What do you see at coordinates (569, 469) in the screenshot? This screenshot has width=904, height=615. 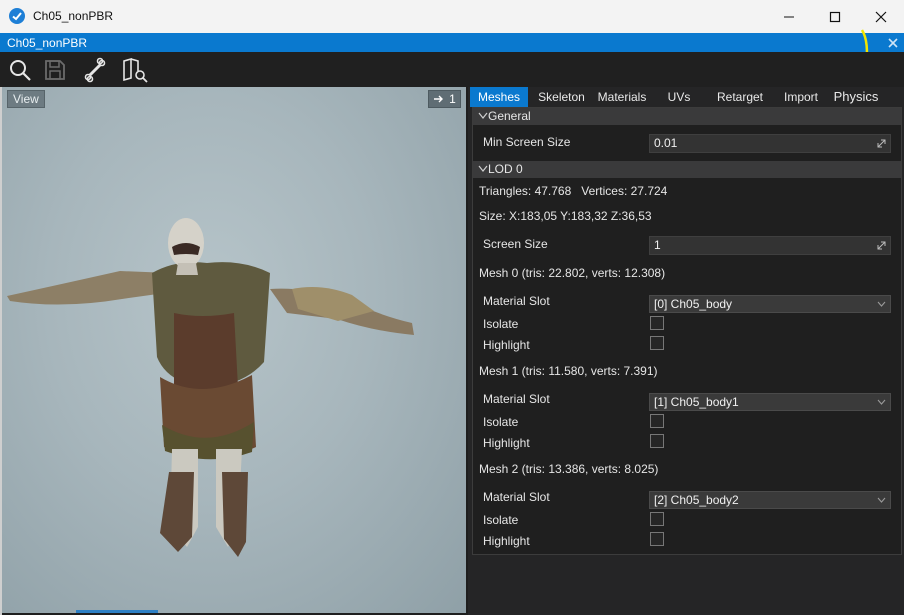 I see `mesh-2-title: Mesh 2 (tris: 13.386, verts: 8.025)` at bounding box center [569, 469].